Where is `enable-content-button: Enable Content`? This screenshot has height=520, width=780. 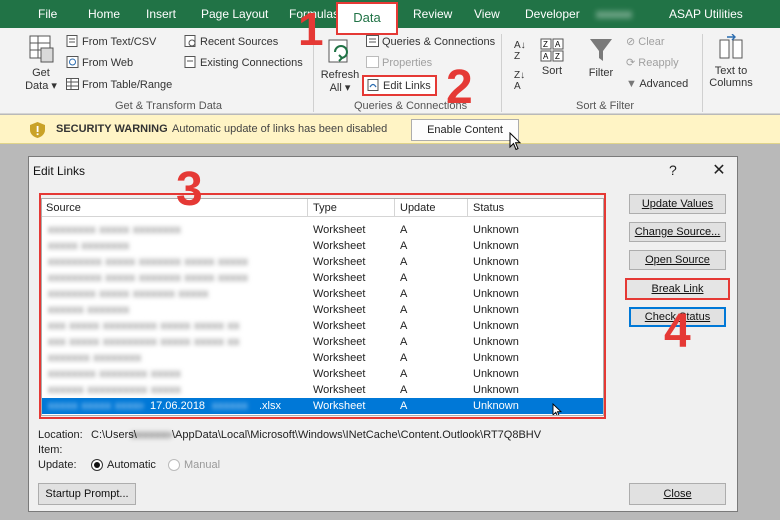 enable-content-button: Enable Content is located at coordinates (465, 130).